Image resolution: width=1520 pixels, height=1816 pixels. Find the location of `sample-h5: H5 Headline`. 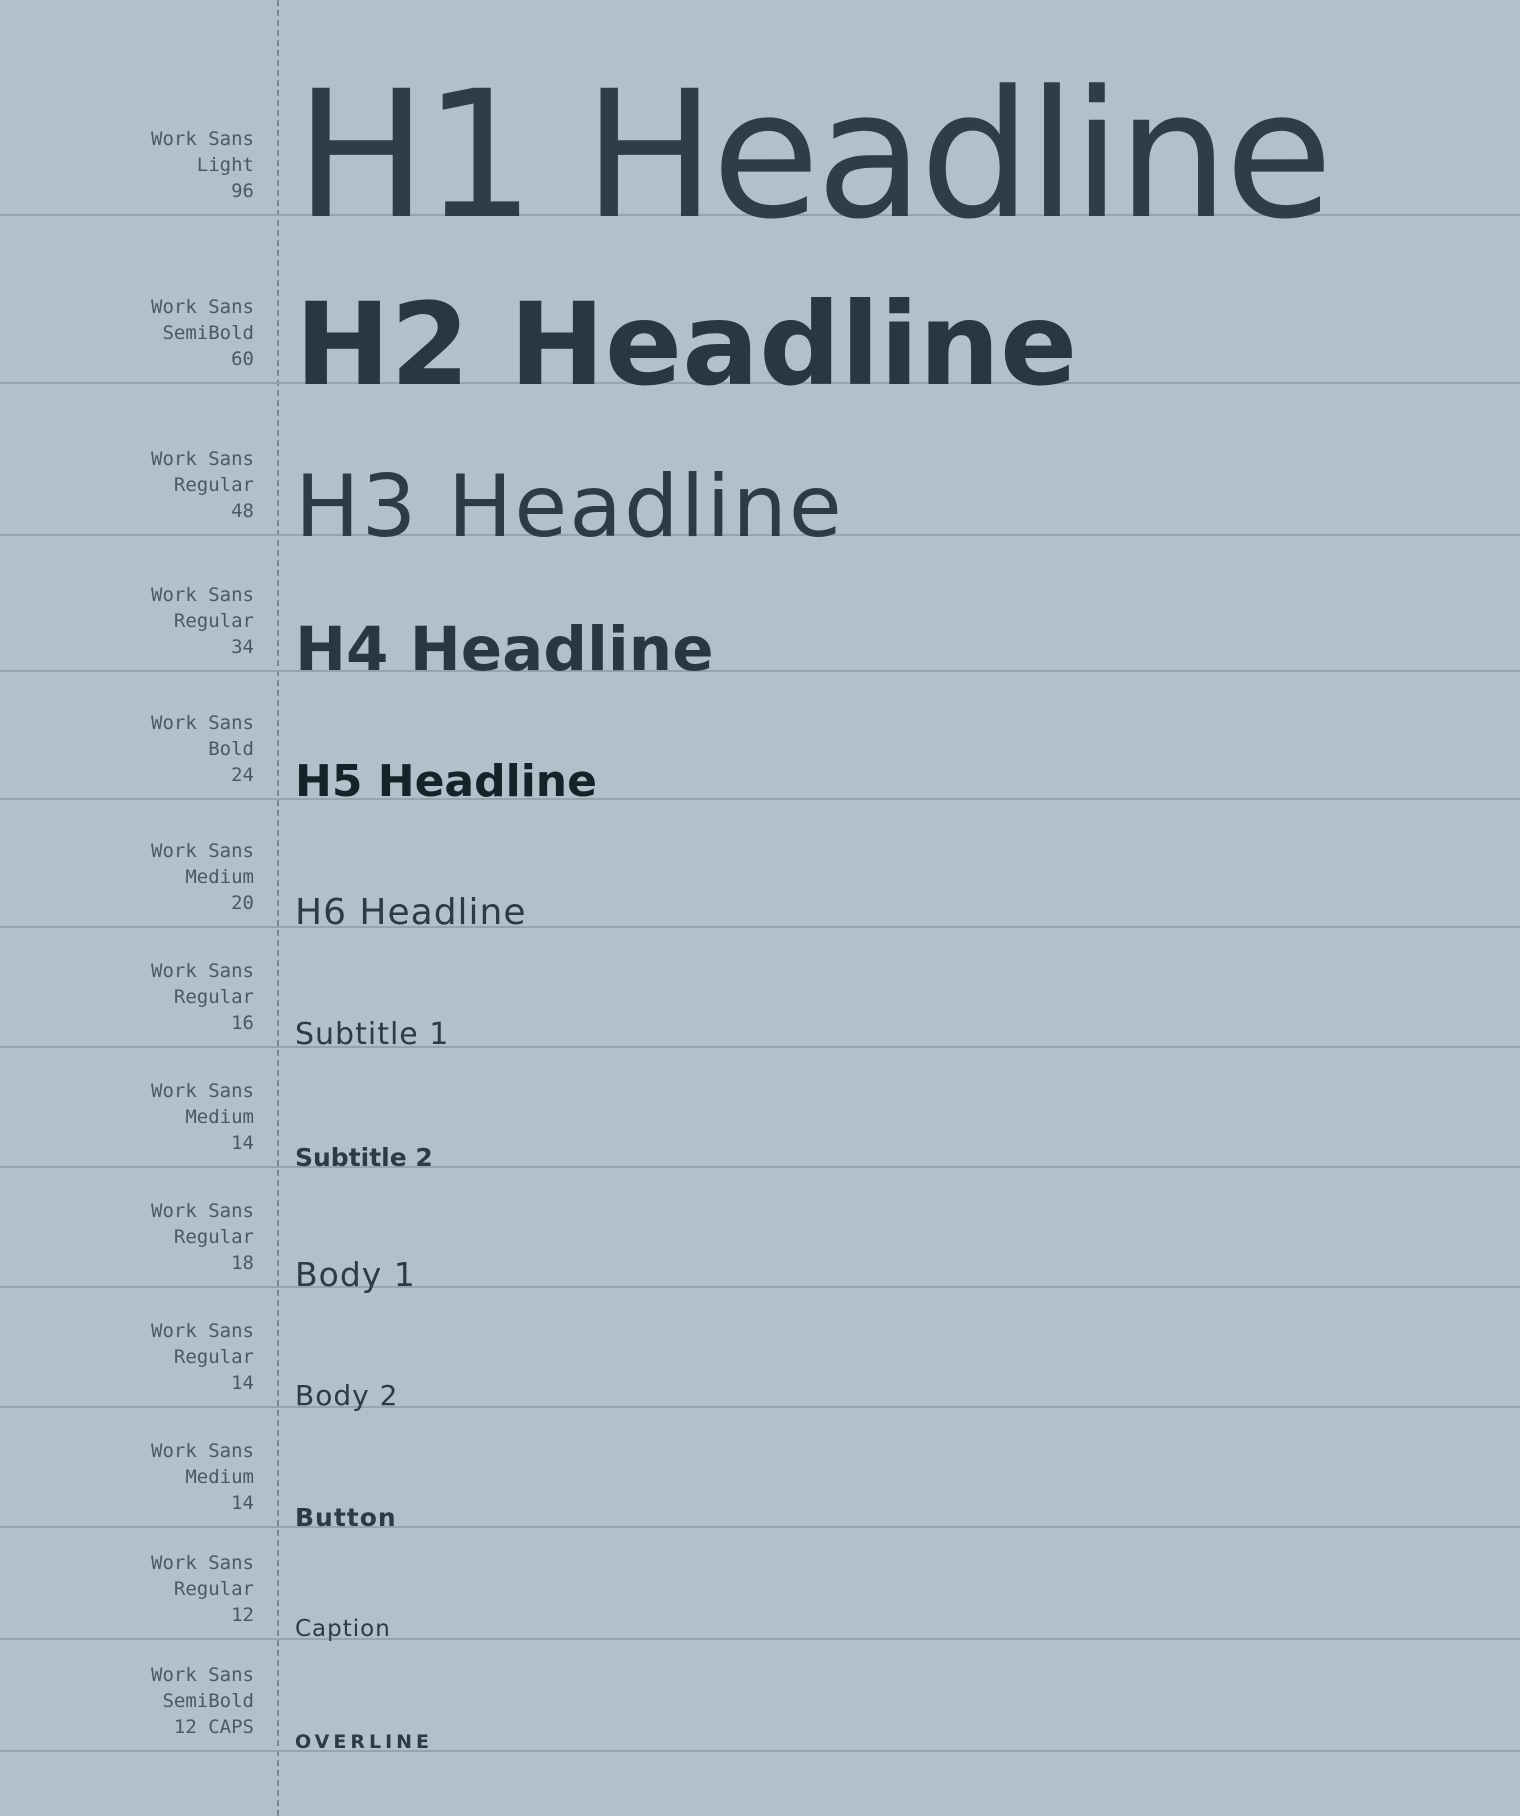

sample-h5: H5 Headline is located at coordinates (446, 781).